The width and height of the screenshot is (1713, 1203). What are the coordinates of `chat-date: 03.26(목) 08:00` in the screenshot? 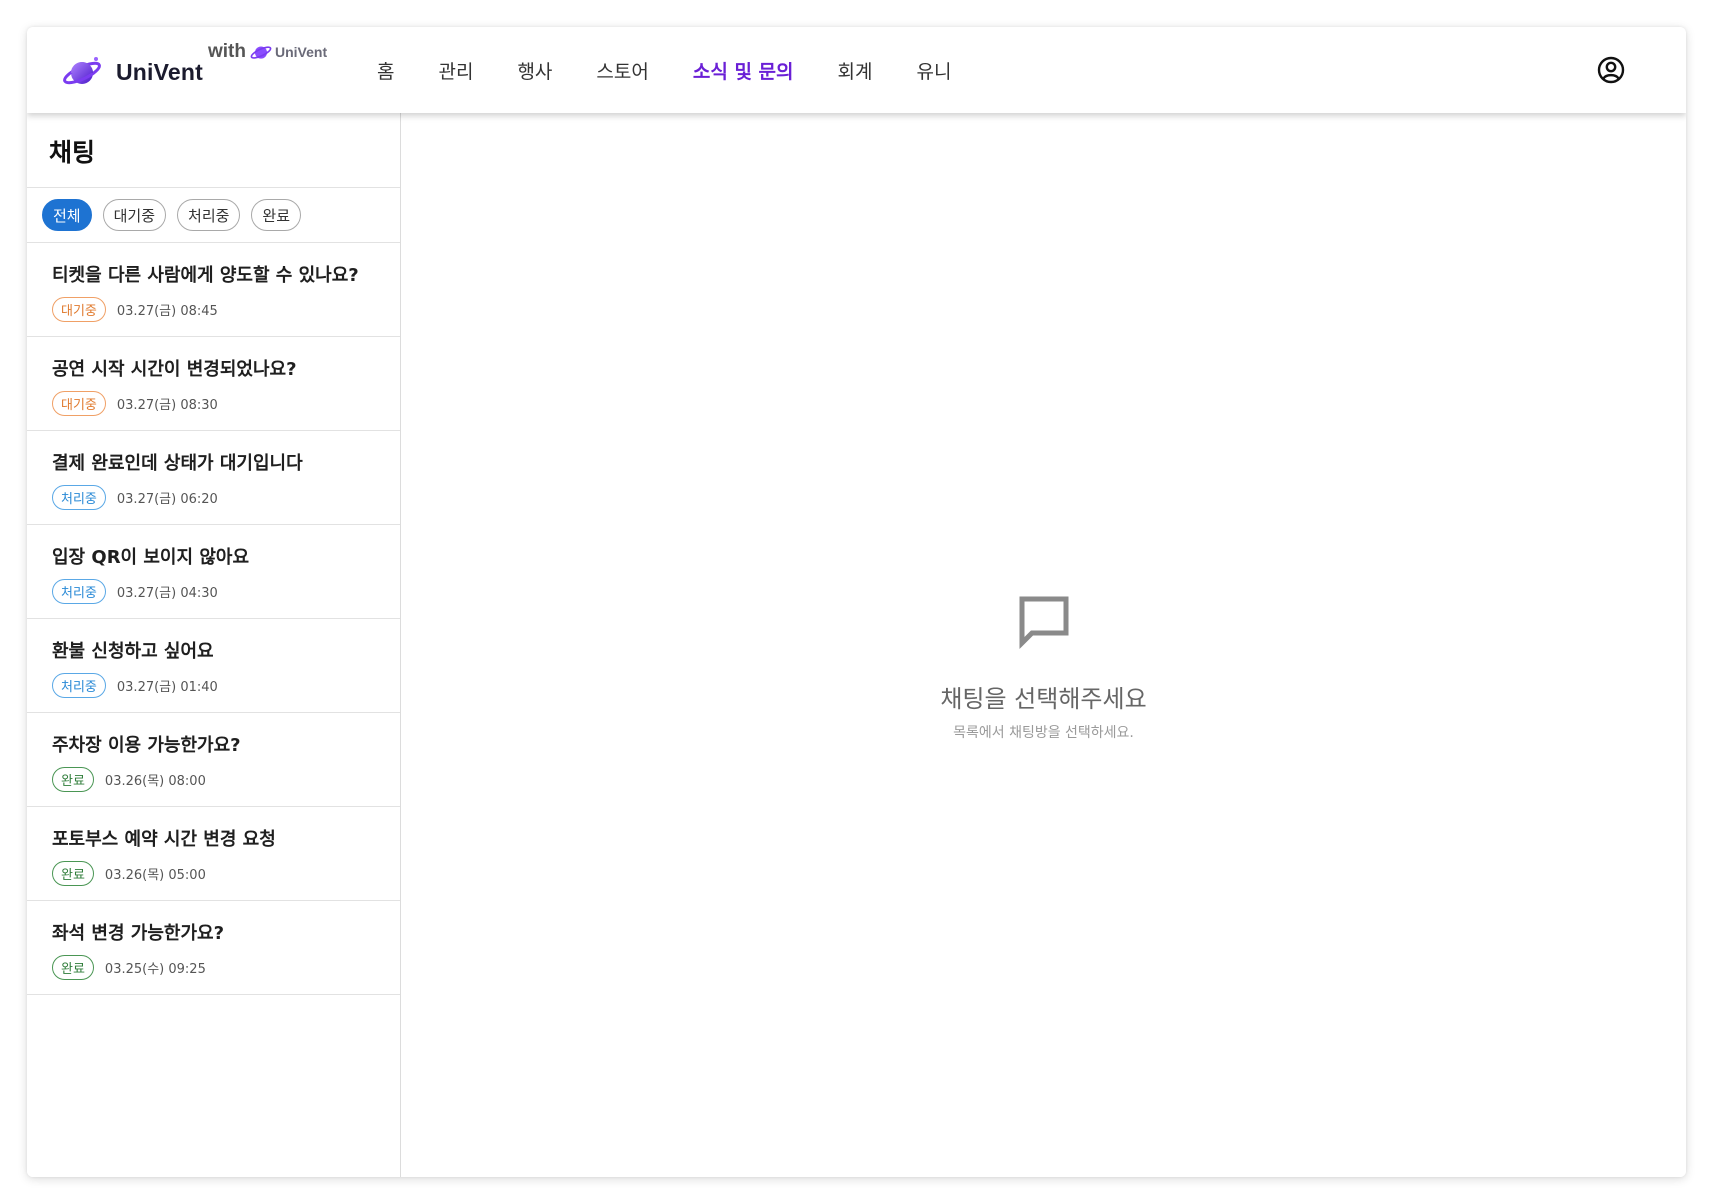 It's located at (155, 781).